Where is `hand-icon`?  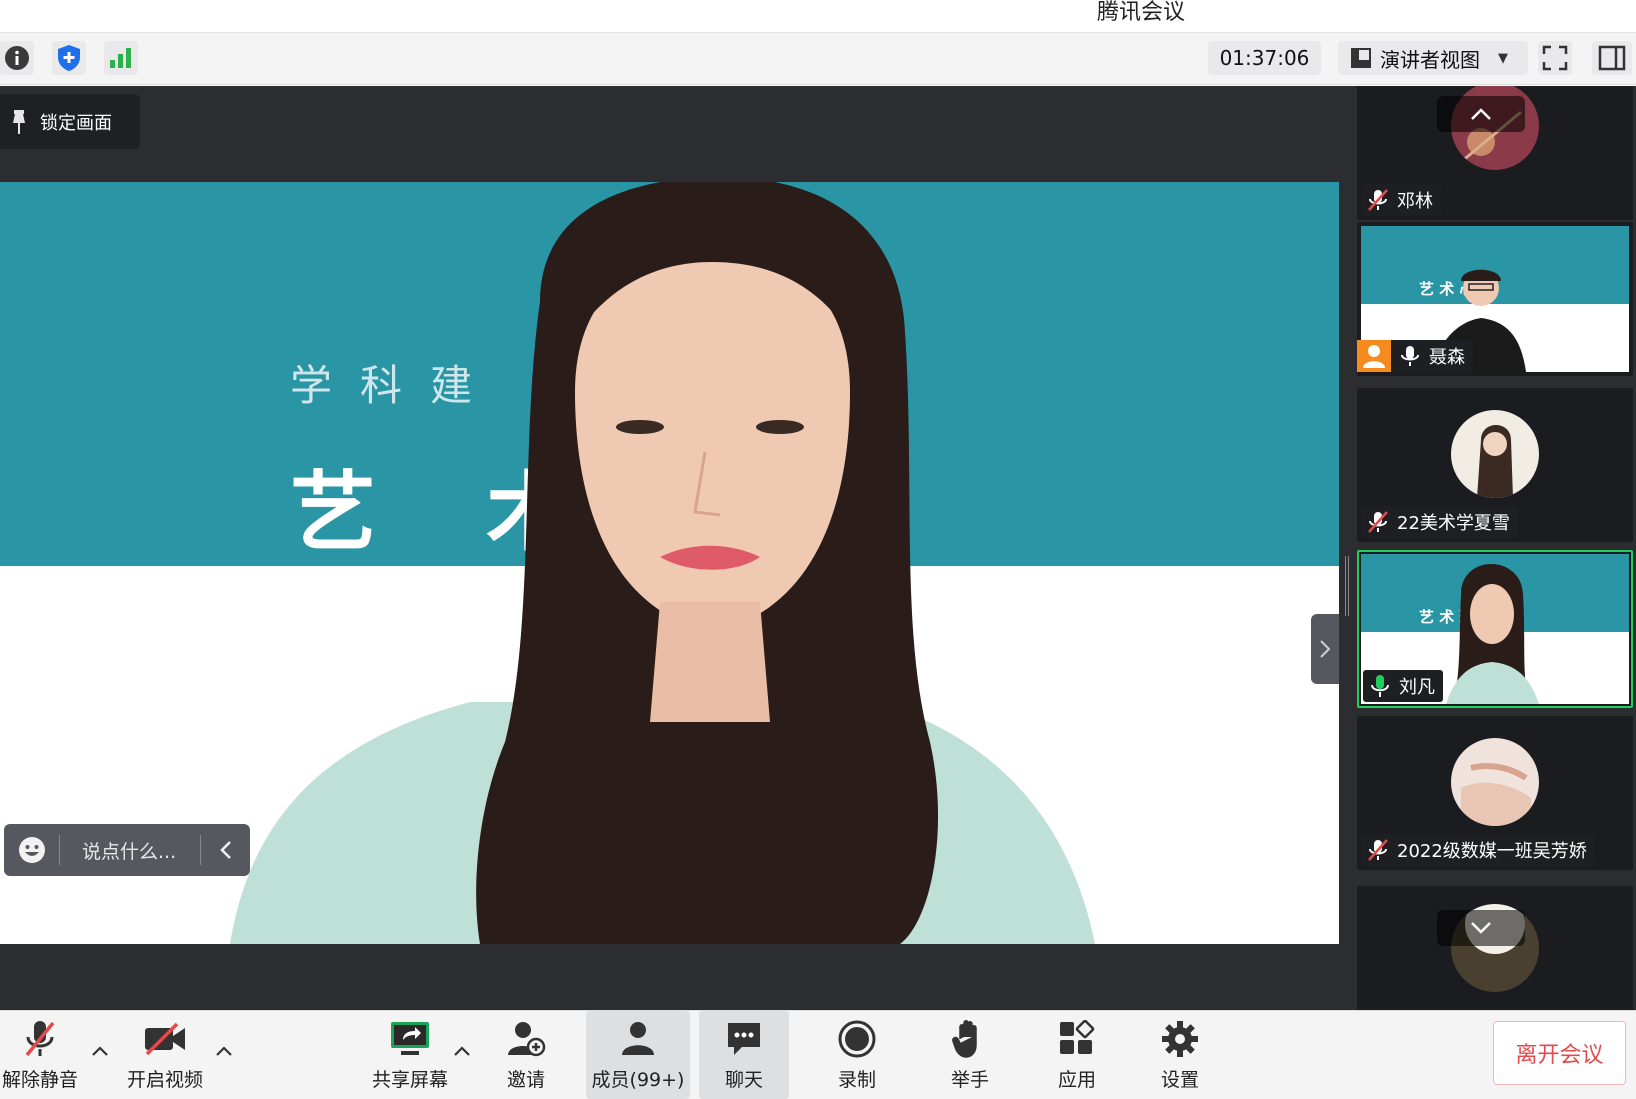
hand-icon is located at coordinates (970, 1039).